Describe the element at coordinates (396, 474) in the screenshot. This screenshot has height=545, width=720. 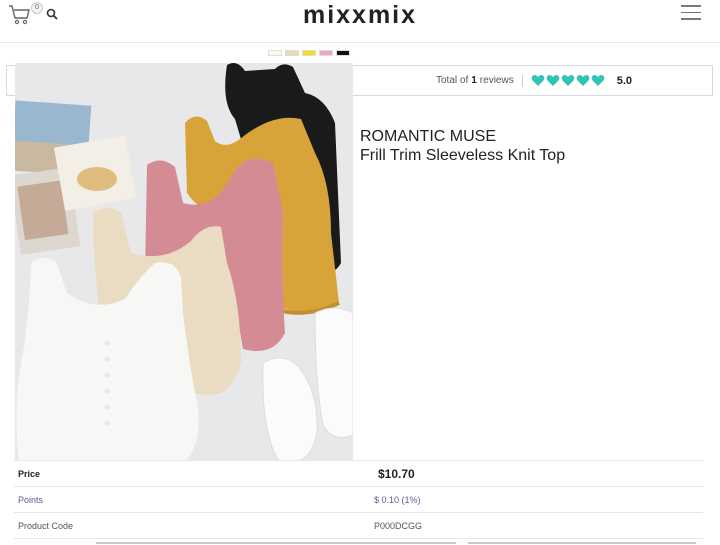
I see `price-value: $10.70` at that location.